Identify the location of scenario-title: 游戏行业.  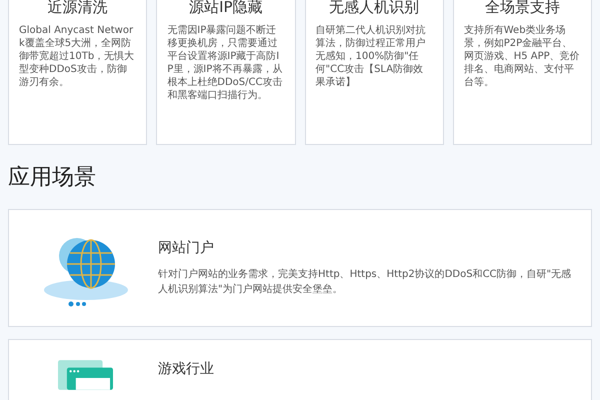
(186, 369).